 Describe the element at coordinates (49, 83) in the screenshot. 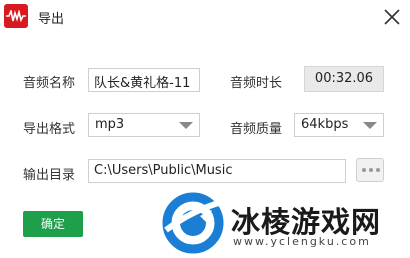

I see `audio-name-label: 音频名称` at that location.